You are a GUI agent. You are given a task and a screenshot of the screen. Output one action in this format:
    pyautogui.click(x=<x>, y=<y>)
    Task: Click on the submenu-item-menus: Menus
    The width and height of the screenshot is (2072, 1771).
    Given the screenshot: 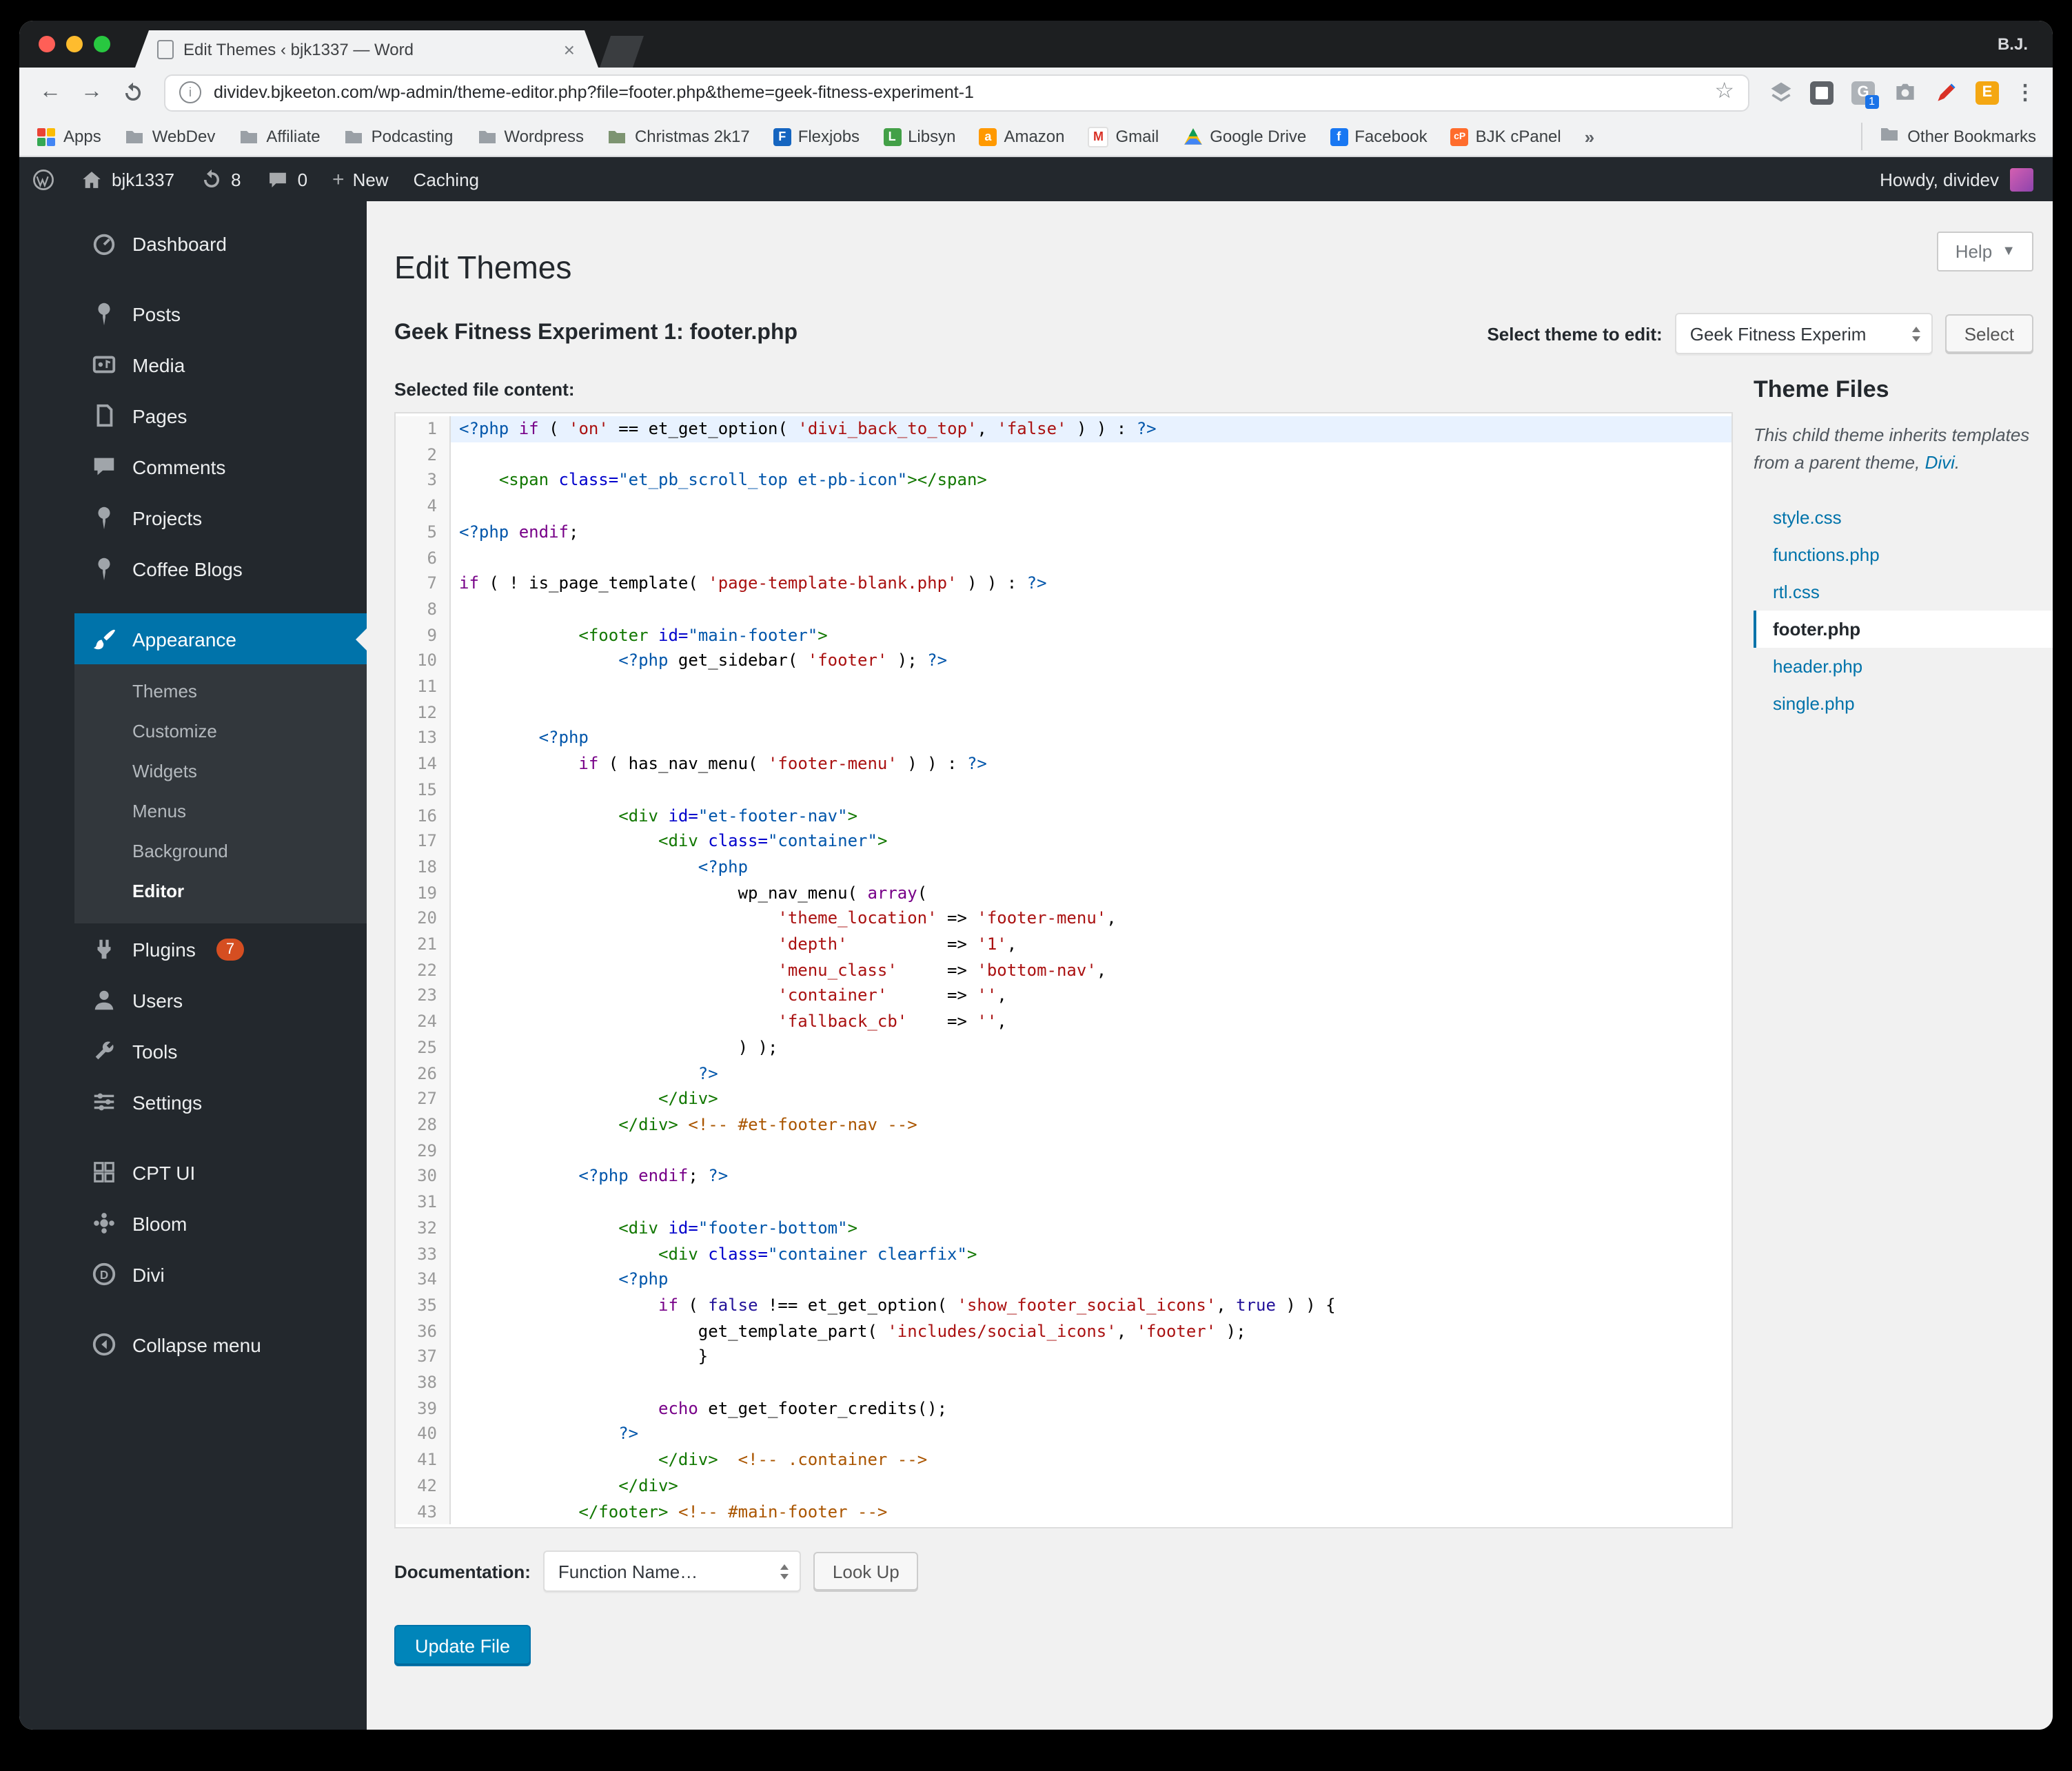 What is the action you would take?
    pyautogui.click(x=220, y=811)
    